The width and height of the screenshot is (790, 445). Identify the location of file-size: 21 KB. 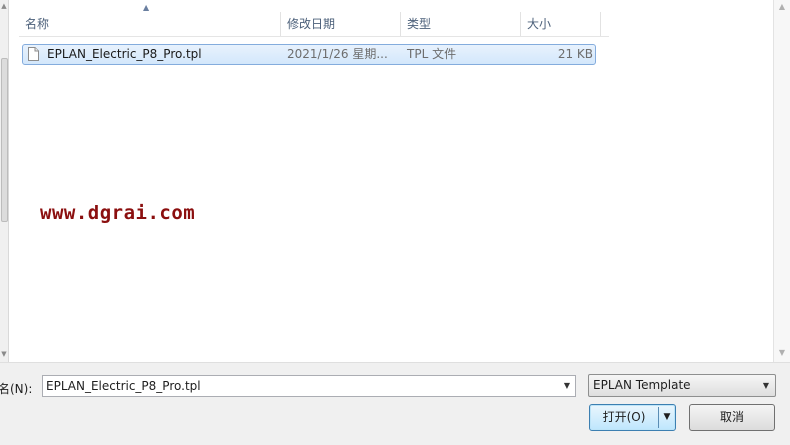
(575, 54).